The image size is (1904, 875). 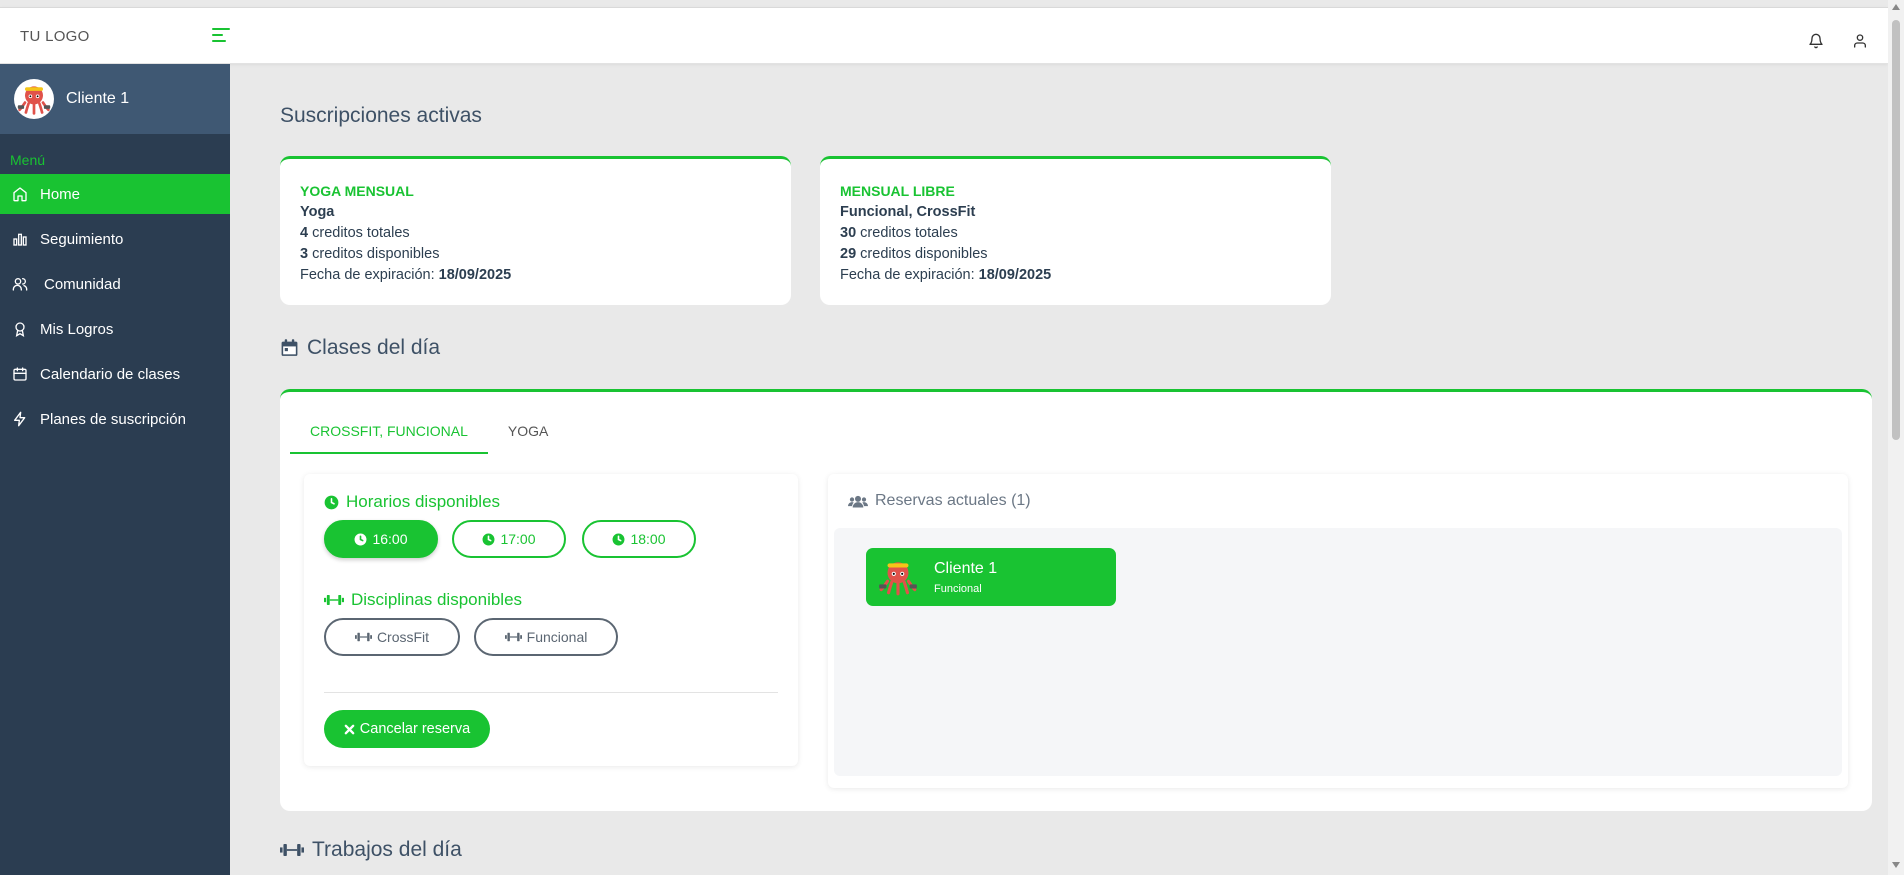 What do you see at coordinates (407, 729) in the screenshot?
I see `cancel-reservation-button: Cancelar reserva` at bounding box center [407, 729].